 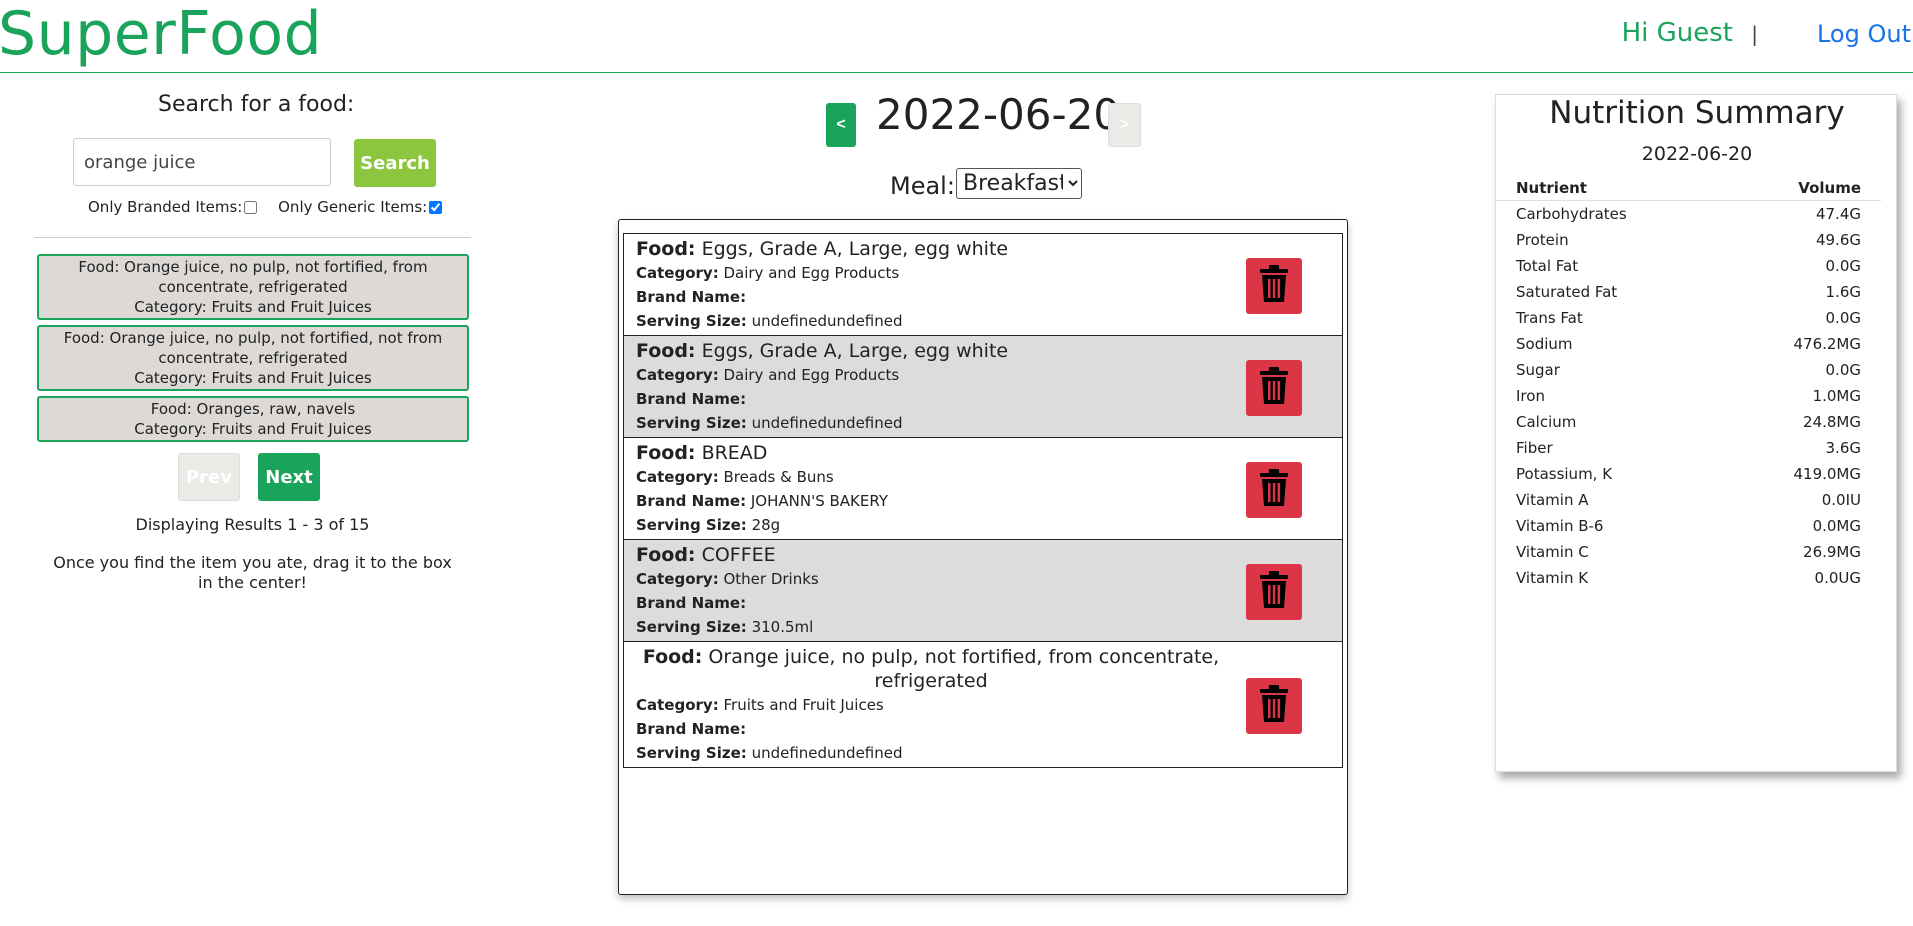 What do you see at coordinates (1688, 474) in the screenshot?
I see `nutrition-row: Potassium, K 419.0MG` at bounding box center [1688, 474].